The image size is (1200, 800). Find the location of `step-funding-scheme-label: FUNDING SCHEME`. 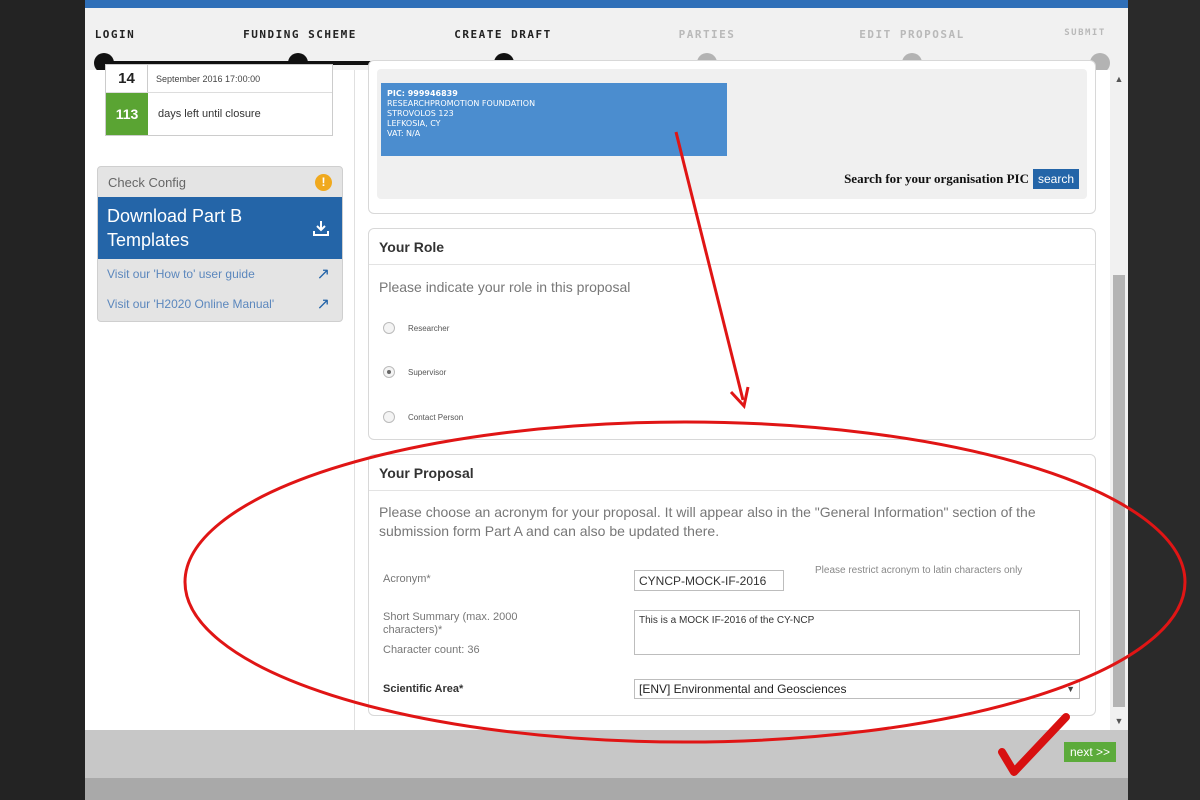

step-funding-scheme-label: FUNDING SCHEME is located at coordinates (300, 34).